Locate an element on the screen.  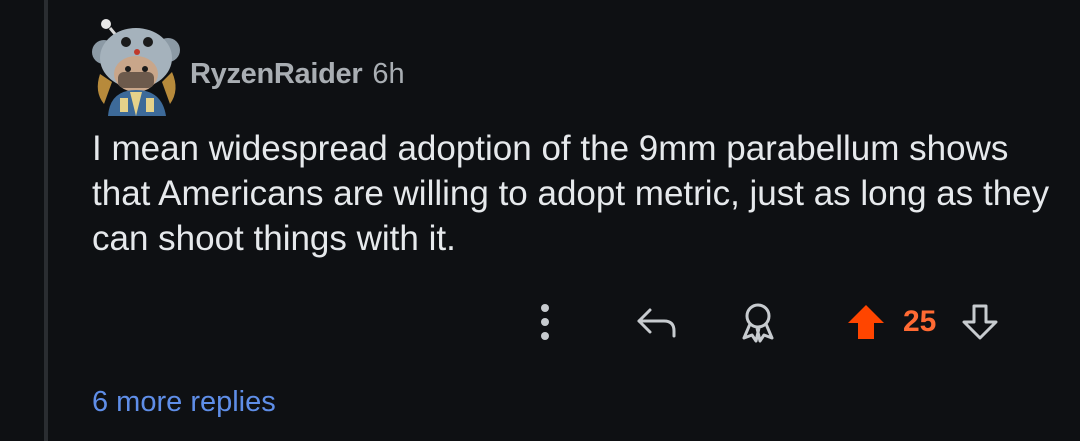
award-ribbon-icon is located at coordinates (758, 323).